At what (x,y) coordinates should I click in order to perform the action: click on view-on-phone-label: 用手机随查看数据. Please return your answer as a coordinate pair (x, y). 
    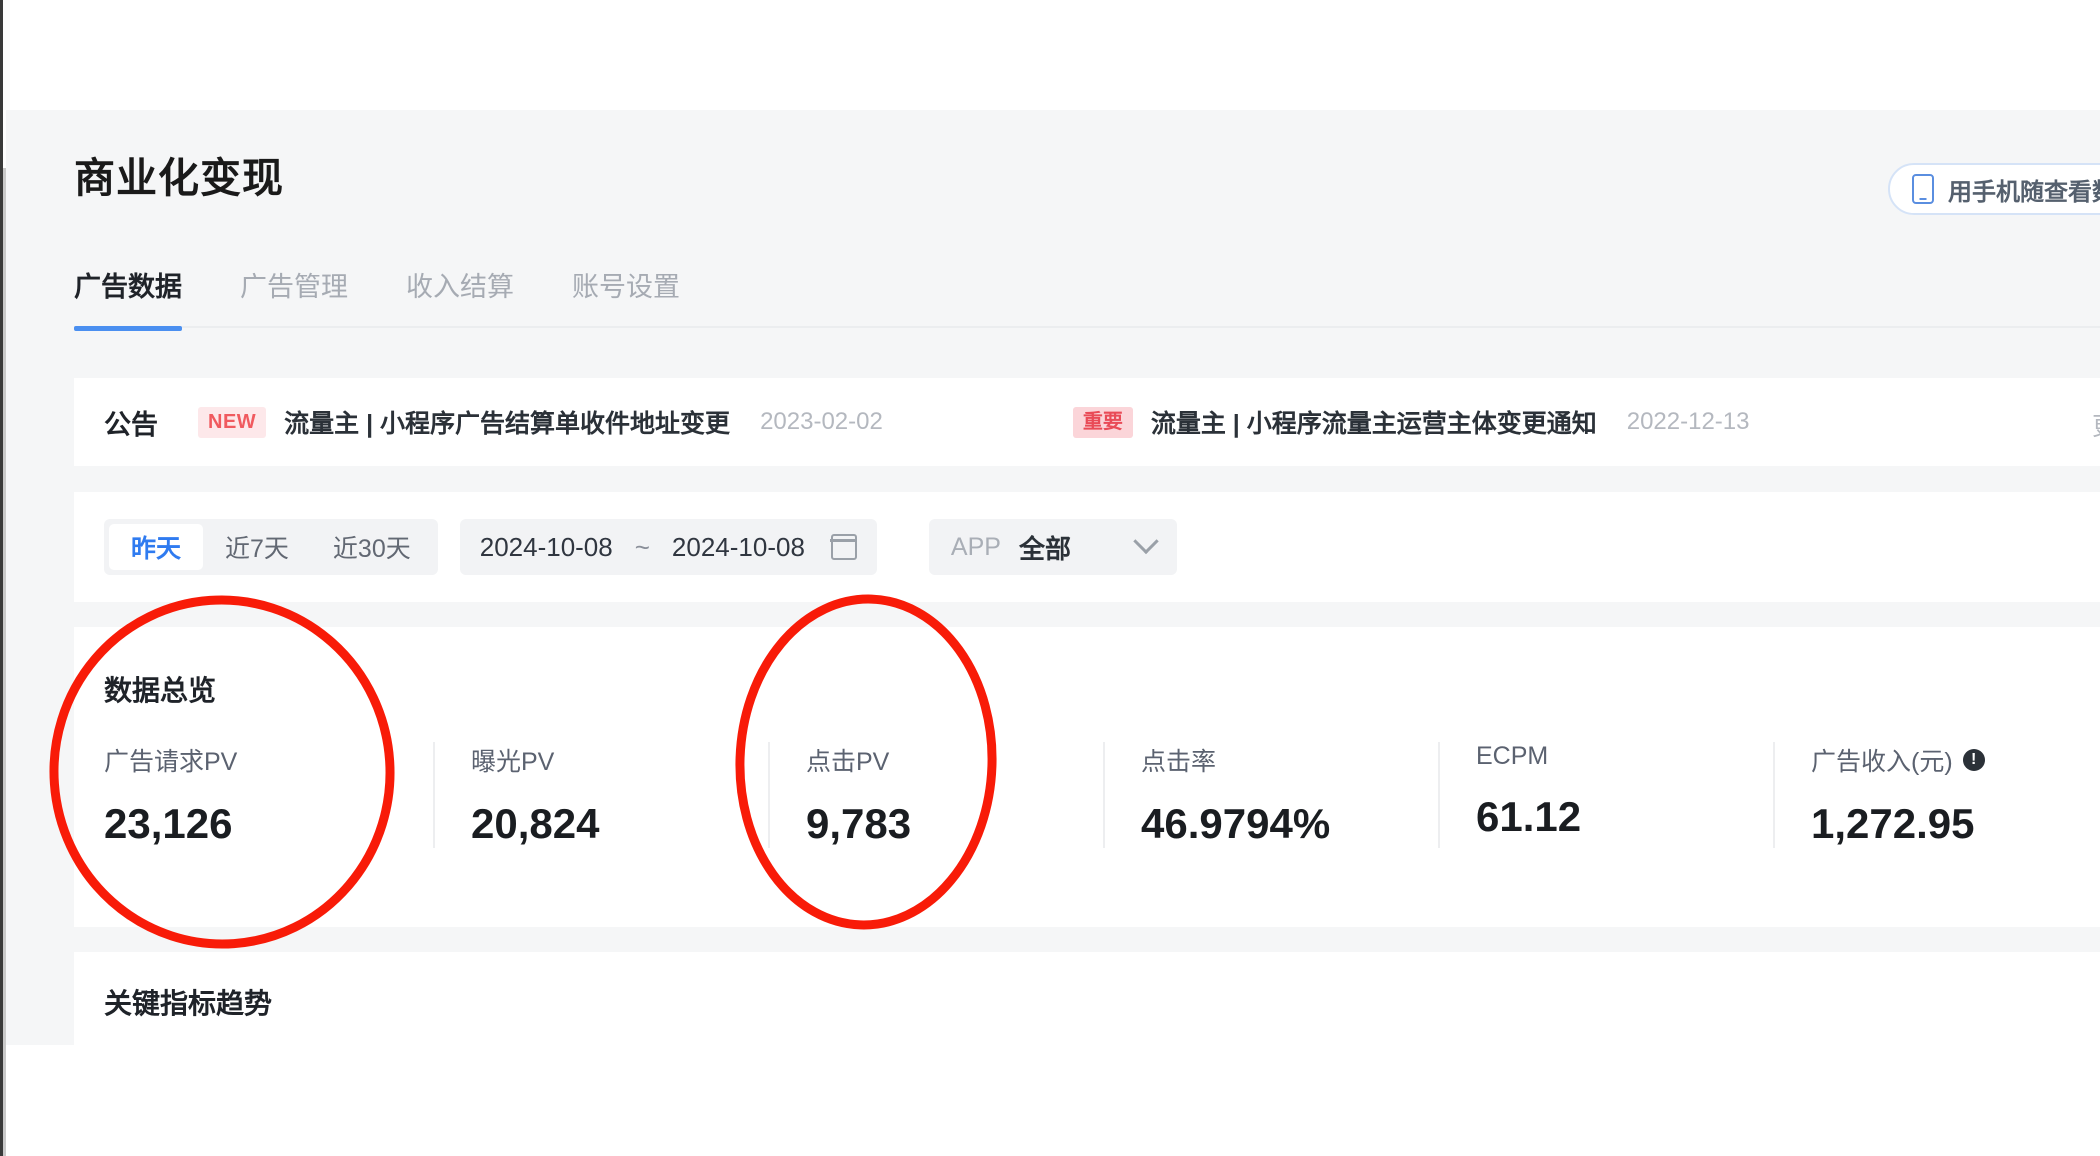
    Looking at the image, I should click on (2024, 192).